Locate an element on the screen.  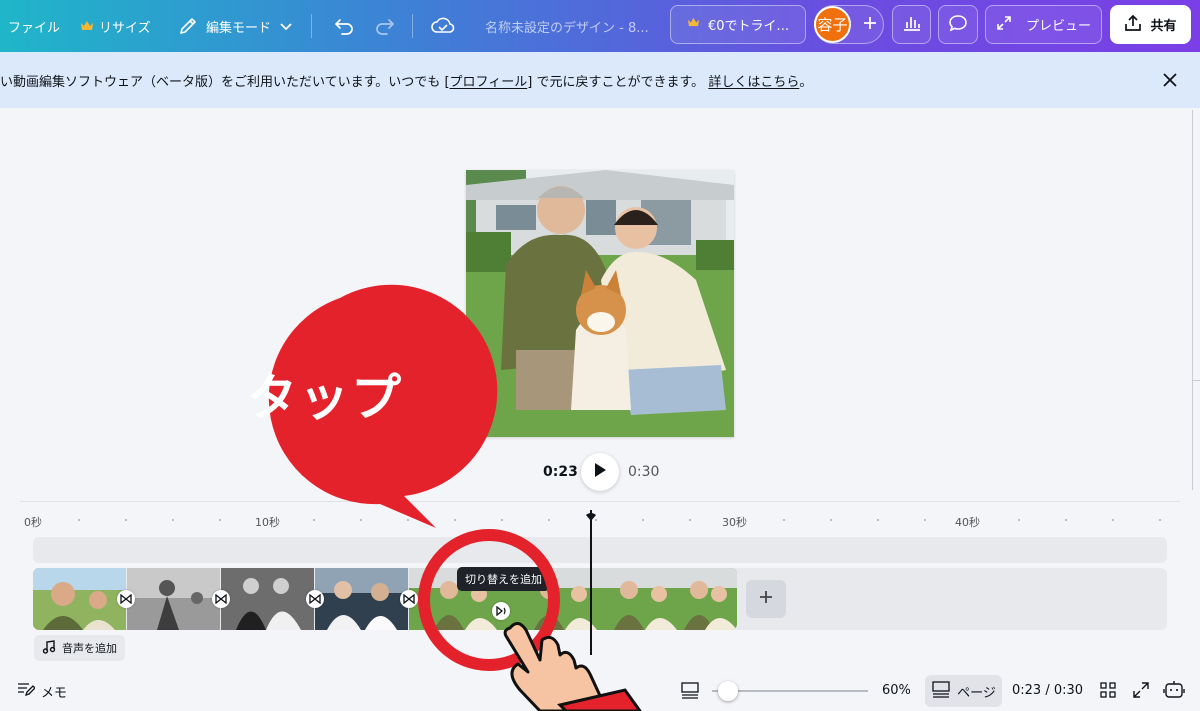
preview-button: プレビュー is located at coordinates (1043, 24).